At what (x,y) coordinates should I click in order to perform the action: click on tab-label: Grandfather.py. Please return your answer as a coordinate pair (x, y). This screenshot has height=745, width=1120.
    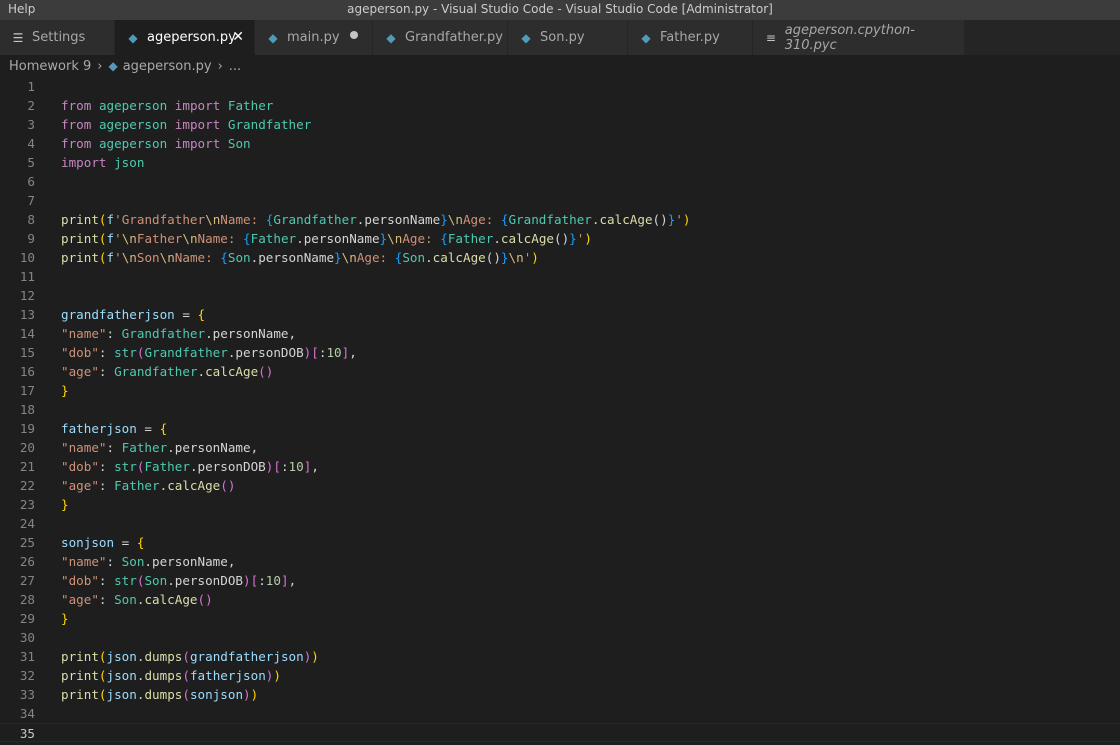
    Looking at the image, I should click on (454, 37).